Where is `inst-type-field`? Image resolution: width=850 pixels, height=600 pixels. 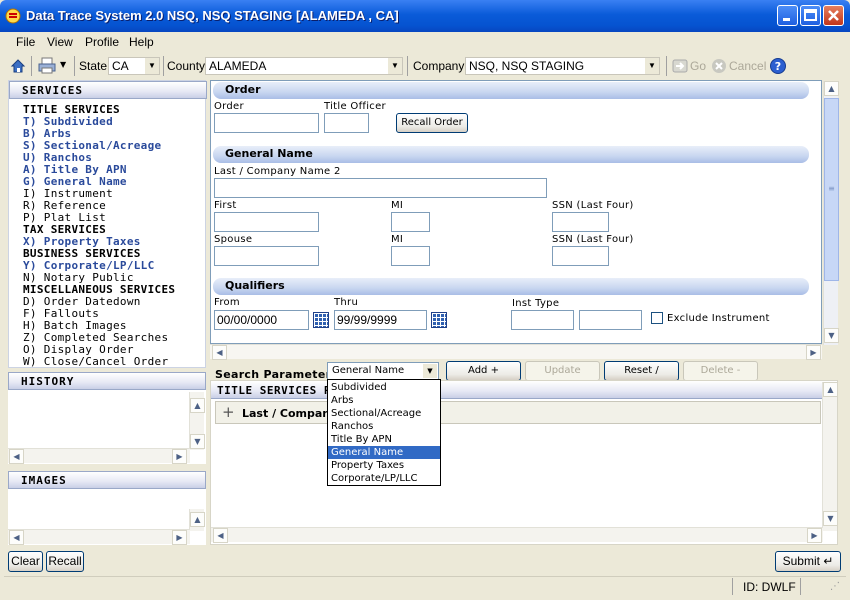 inst-type-field is located at coordinates (542, 320).